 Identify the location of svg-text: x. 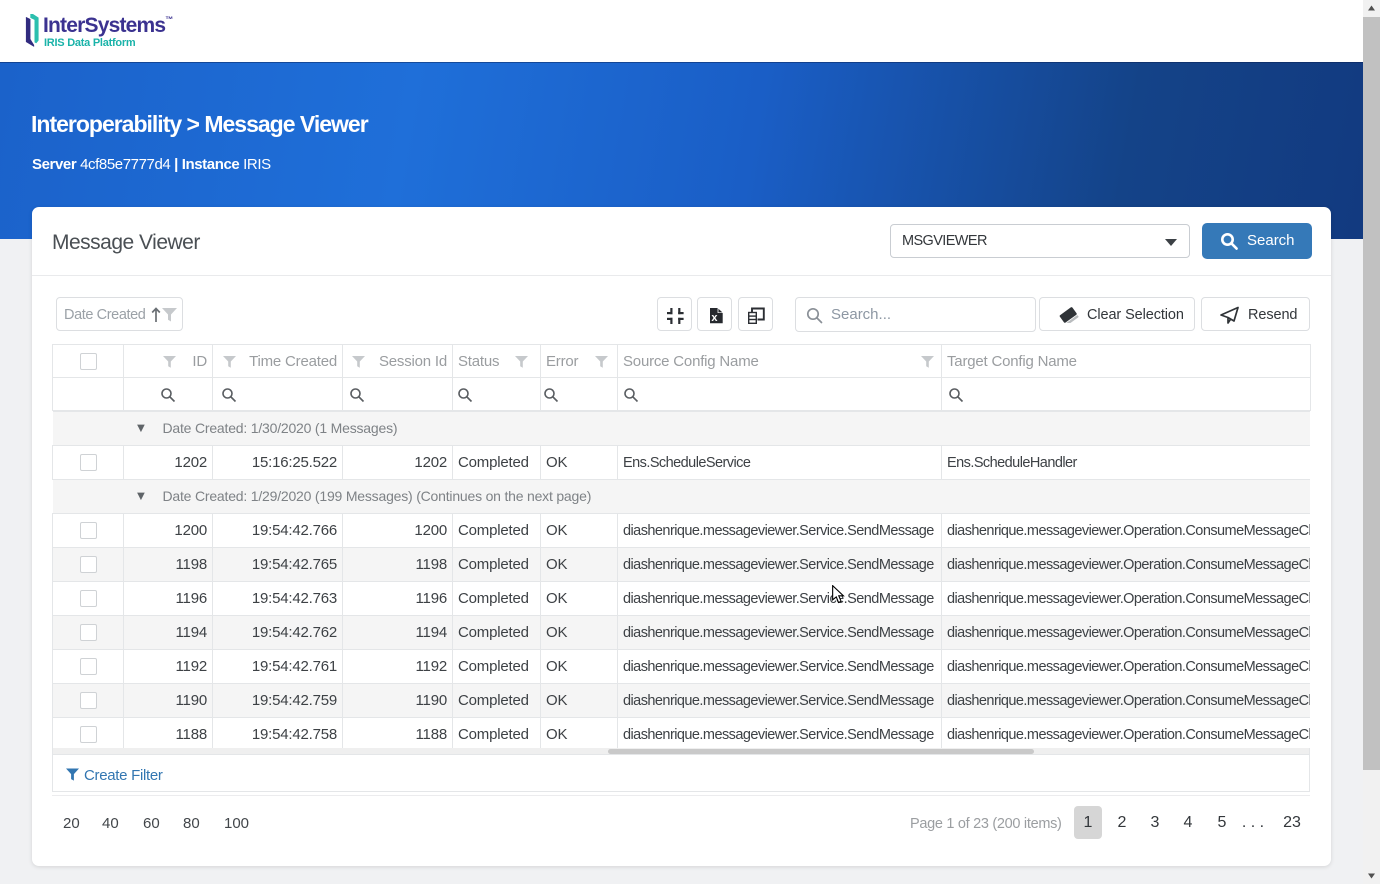
(714, 318).